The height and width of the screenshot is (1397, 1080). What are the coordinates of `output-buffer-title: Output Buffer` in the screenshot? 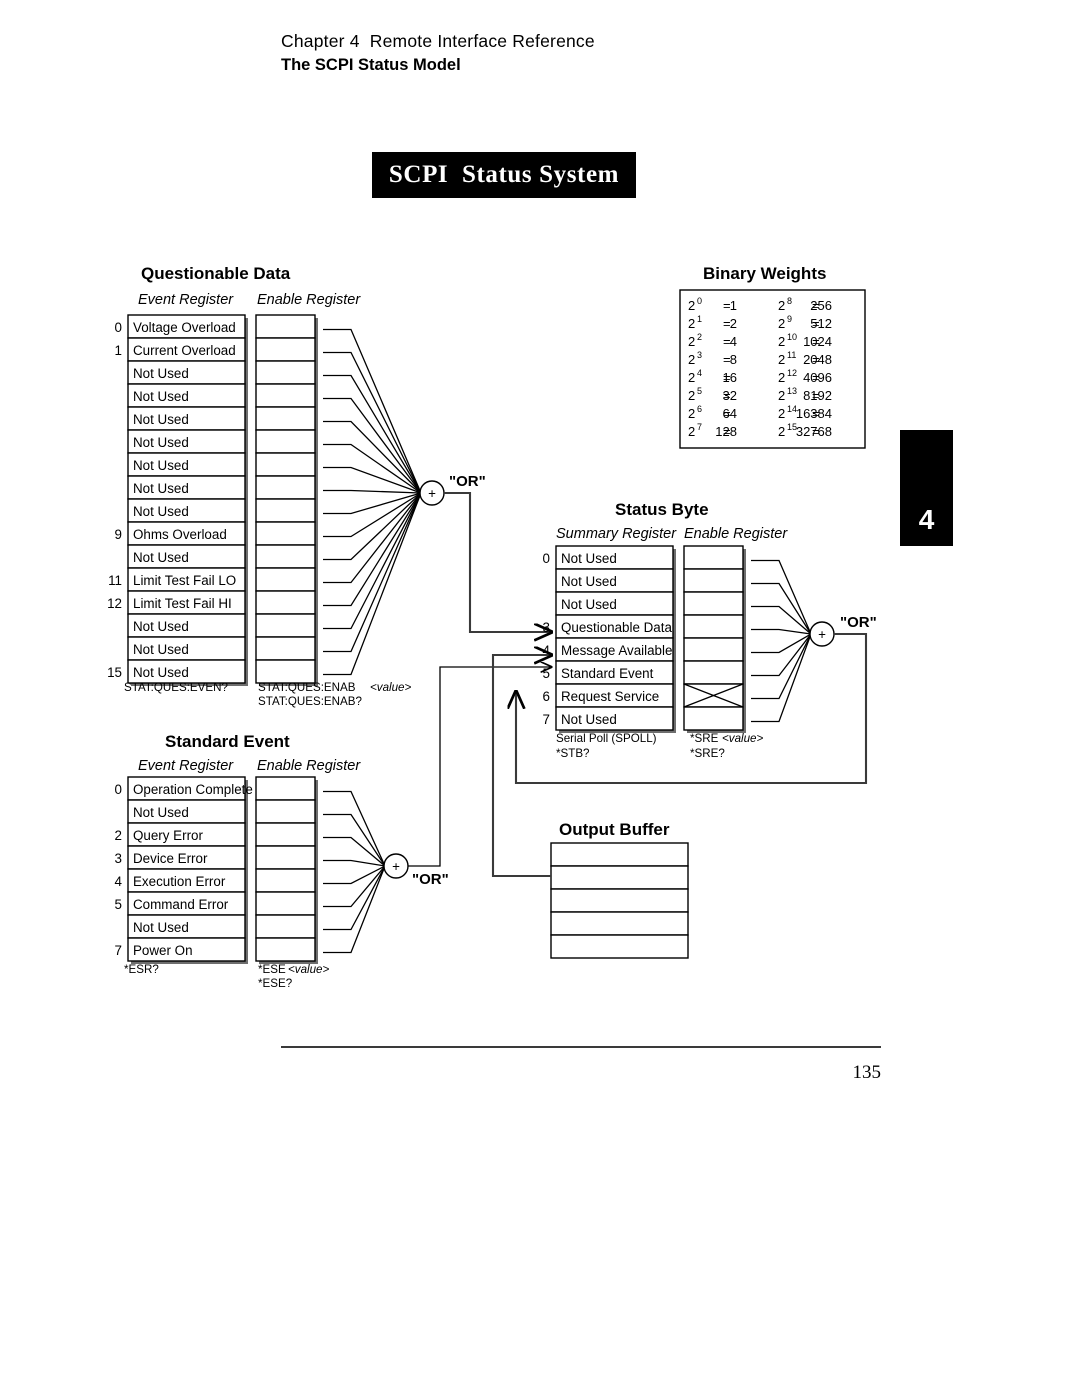 It's located at (614, 829).